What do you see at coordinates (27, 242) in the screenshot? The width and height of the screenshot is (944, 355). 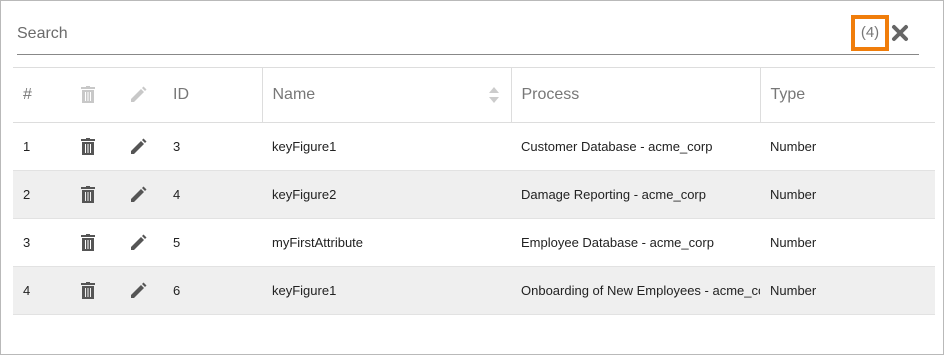 I see `row-index: 3` at bounding box center [27, 242].